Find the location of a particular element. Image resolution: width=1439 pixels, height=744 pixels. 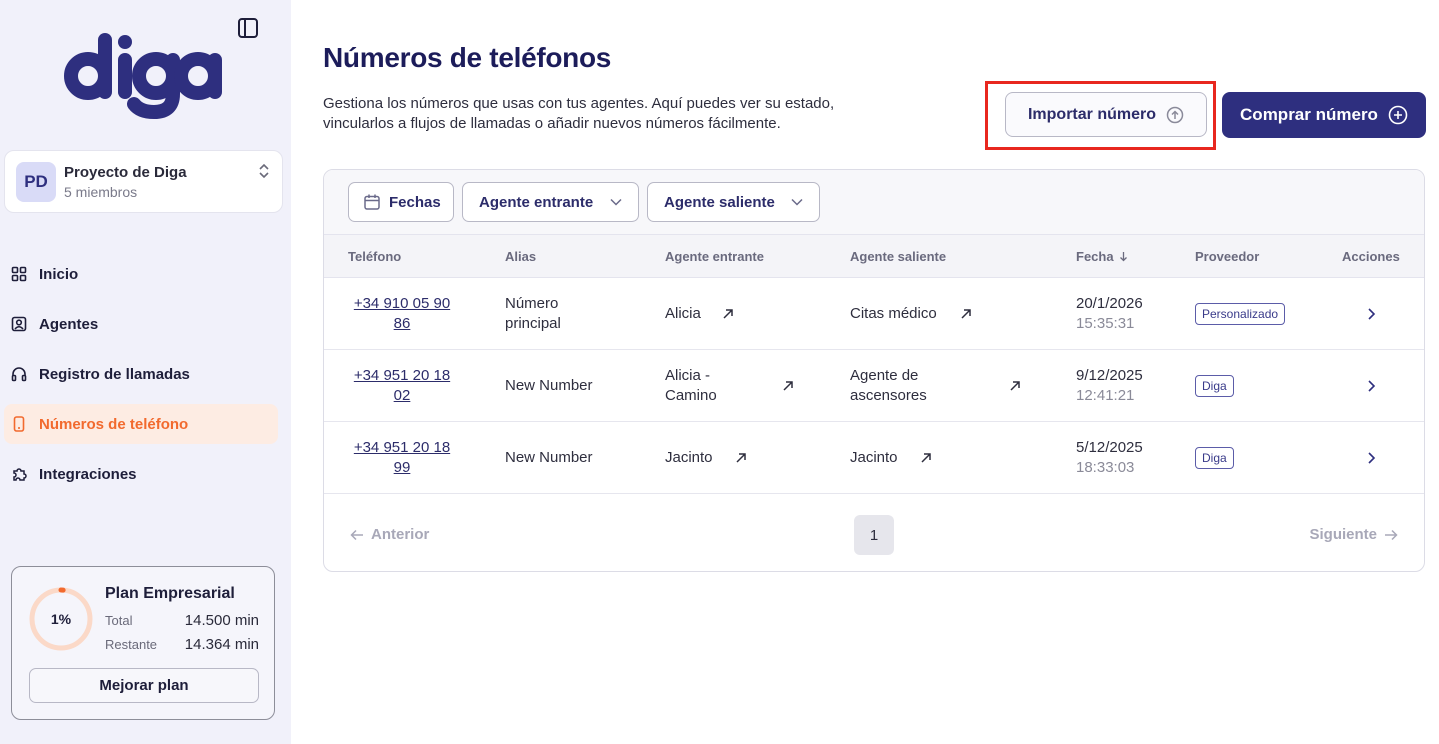

outgoing-agent-cell: Citas médico is located at coordinates (893, 313).